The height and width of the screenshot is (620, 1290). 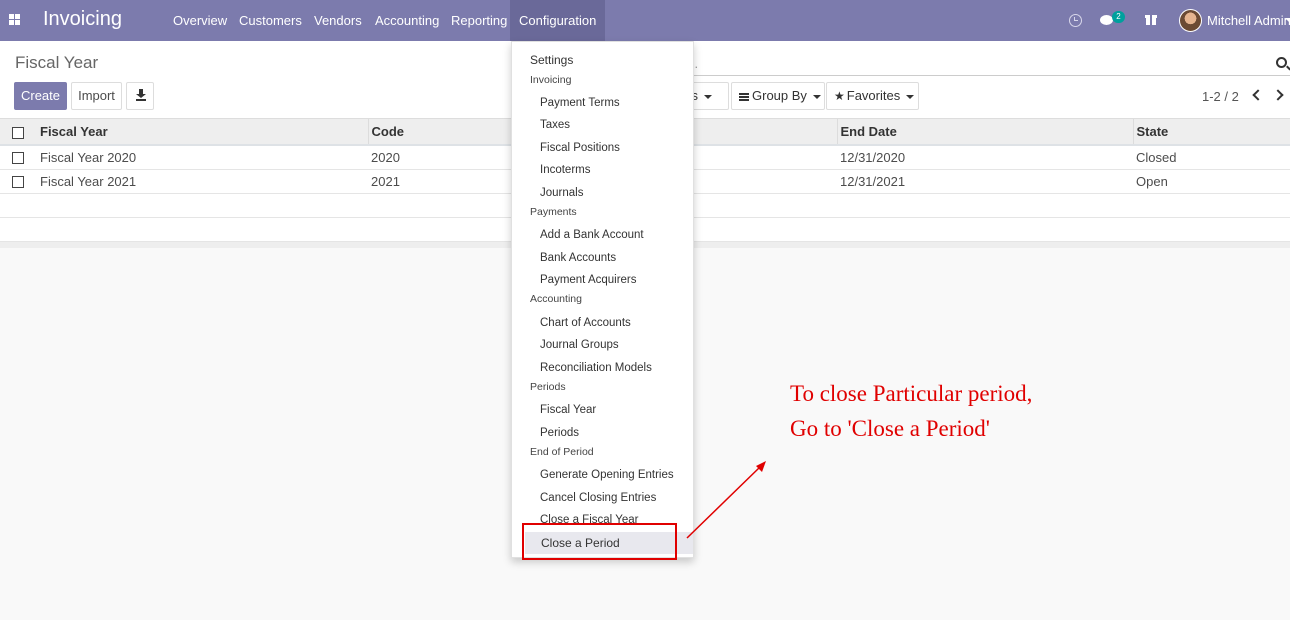 I want to click on annotation-line-2: Go to 'Close a Period', so click(x=890, y=428).